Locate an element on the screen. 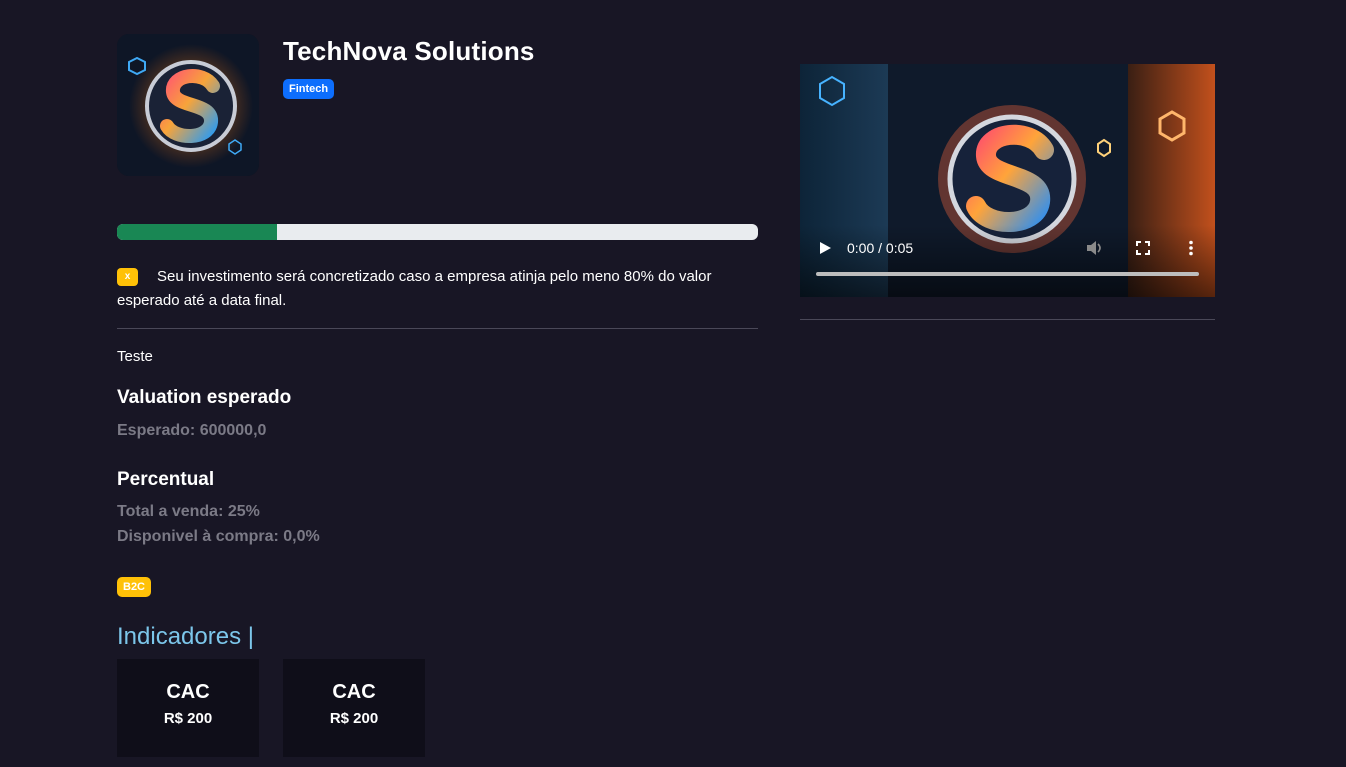 This screenshot has width=1346, height=767. video-controls is located at coordinates (1007, 261).